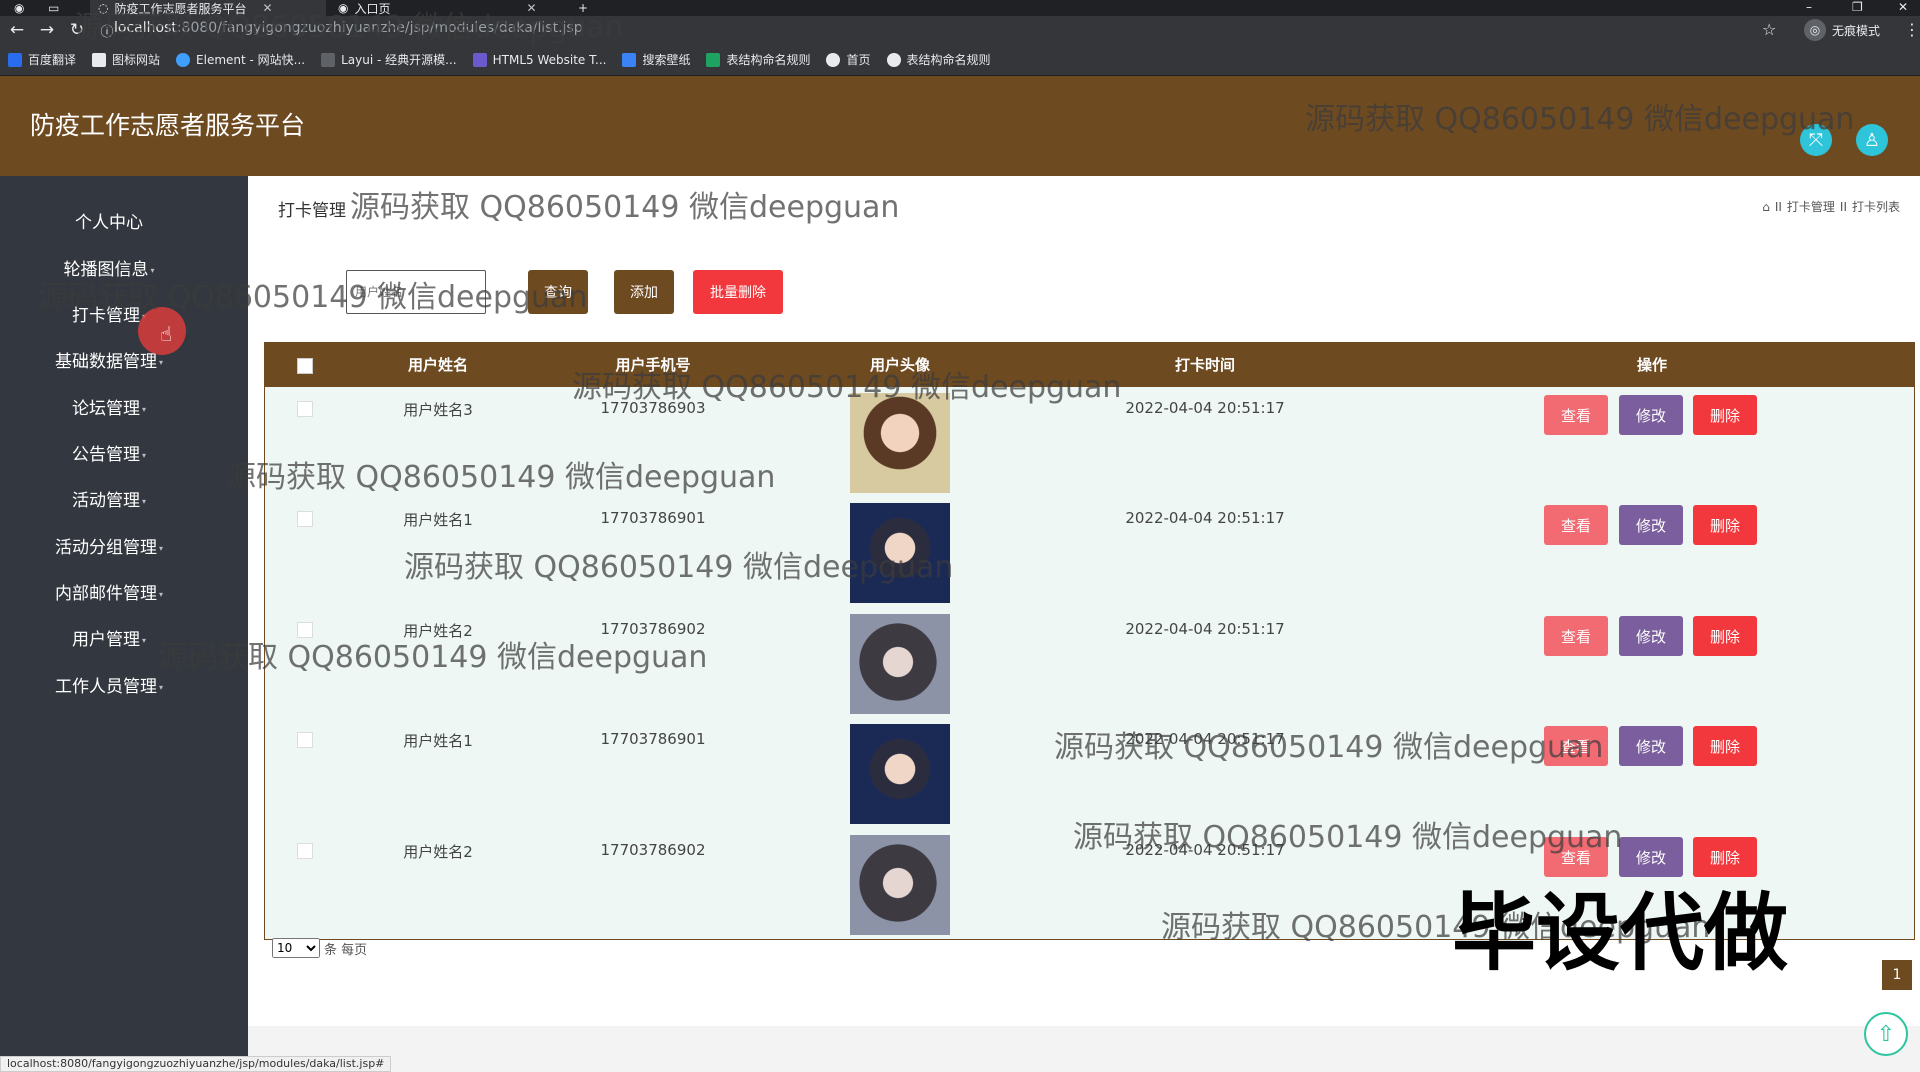 The height and width of the screenshot is (1072, 1920). I want to click on sidebar-item-activity: 活动管理 ▾, so click(109, 498).